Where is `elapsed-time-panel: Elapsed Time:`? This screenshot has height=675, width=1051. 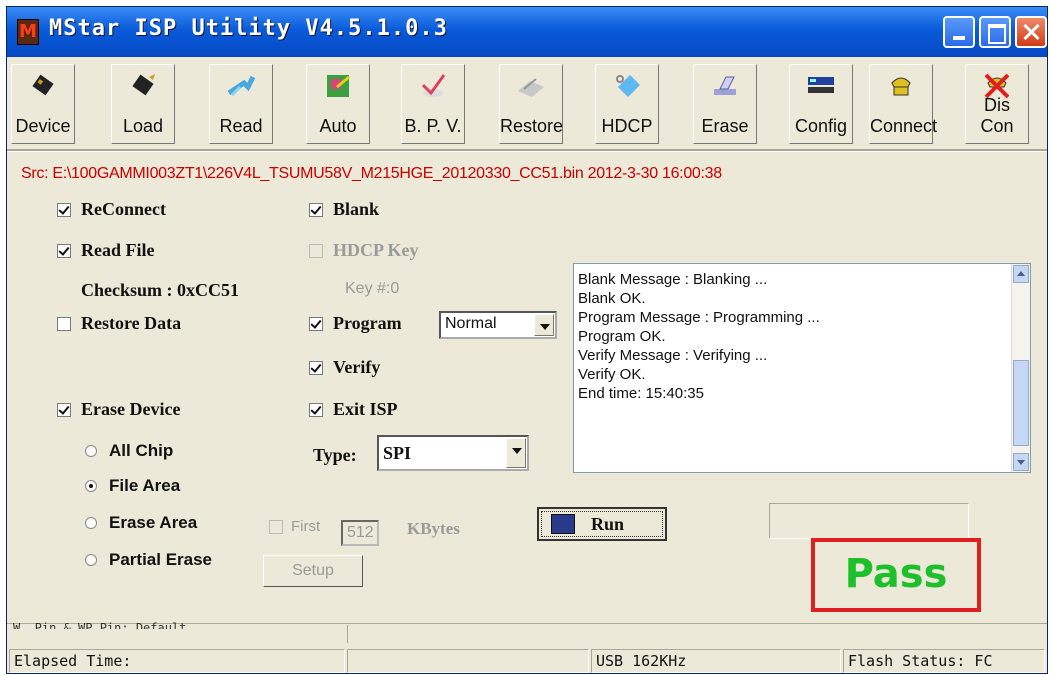
elapsed-time-panel: Elapsed Time: is located at coordinates (177, 661).